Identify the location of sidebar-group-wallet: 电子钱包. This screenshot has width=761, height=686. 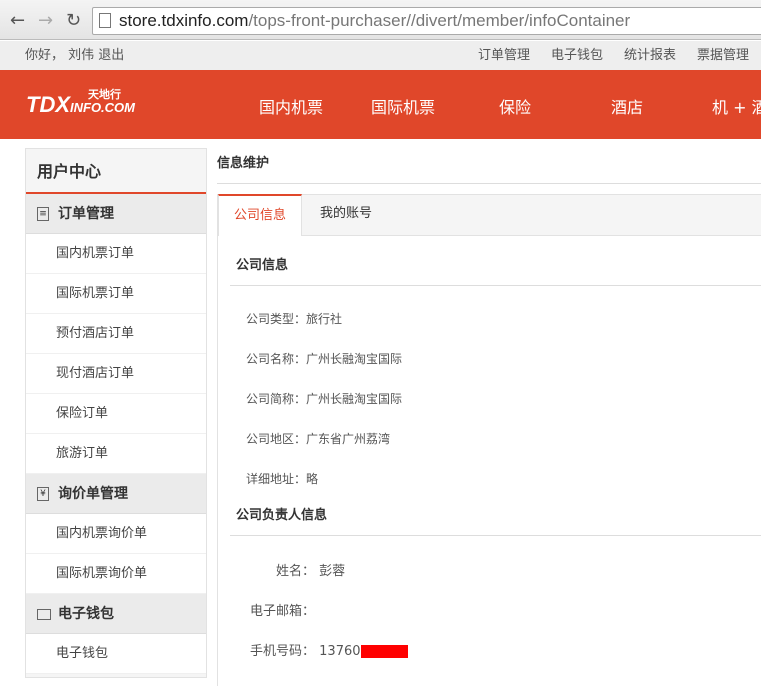
(116, 614).